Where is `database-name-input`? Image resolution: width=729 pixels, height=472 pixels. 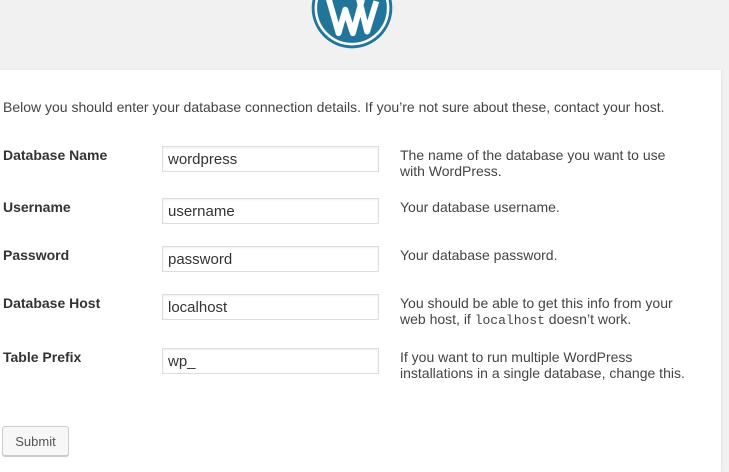
database-name-input is located at coordinates (270, 159).